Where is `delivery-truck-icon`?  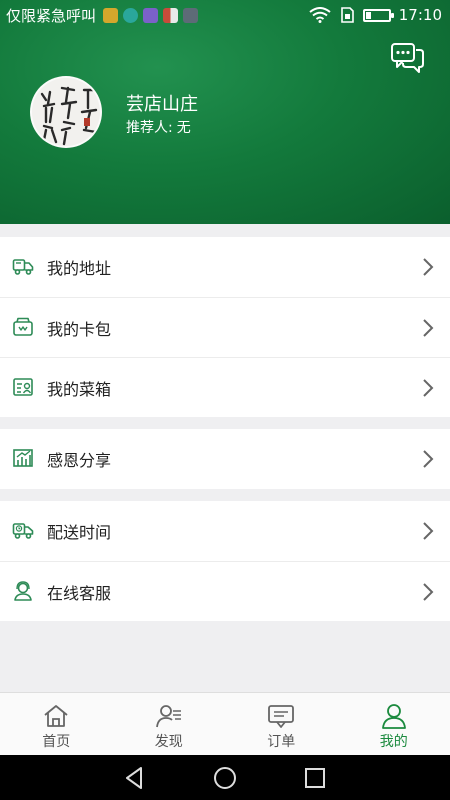
delivery-truck-icon is located at coordinates (23, 267).